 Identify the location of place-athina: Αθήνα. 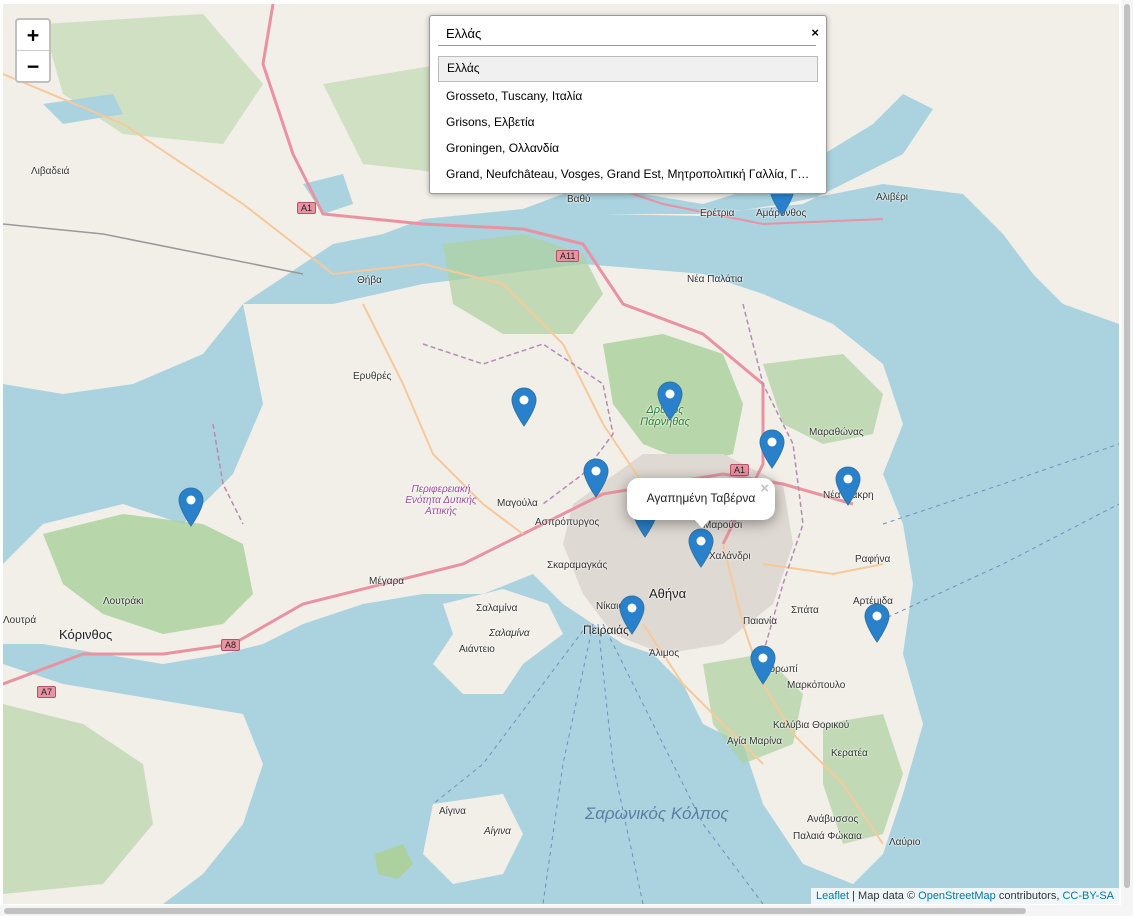
(668, 593).